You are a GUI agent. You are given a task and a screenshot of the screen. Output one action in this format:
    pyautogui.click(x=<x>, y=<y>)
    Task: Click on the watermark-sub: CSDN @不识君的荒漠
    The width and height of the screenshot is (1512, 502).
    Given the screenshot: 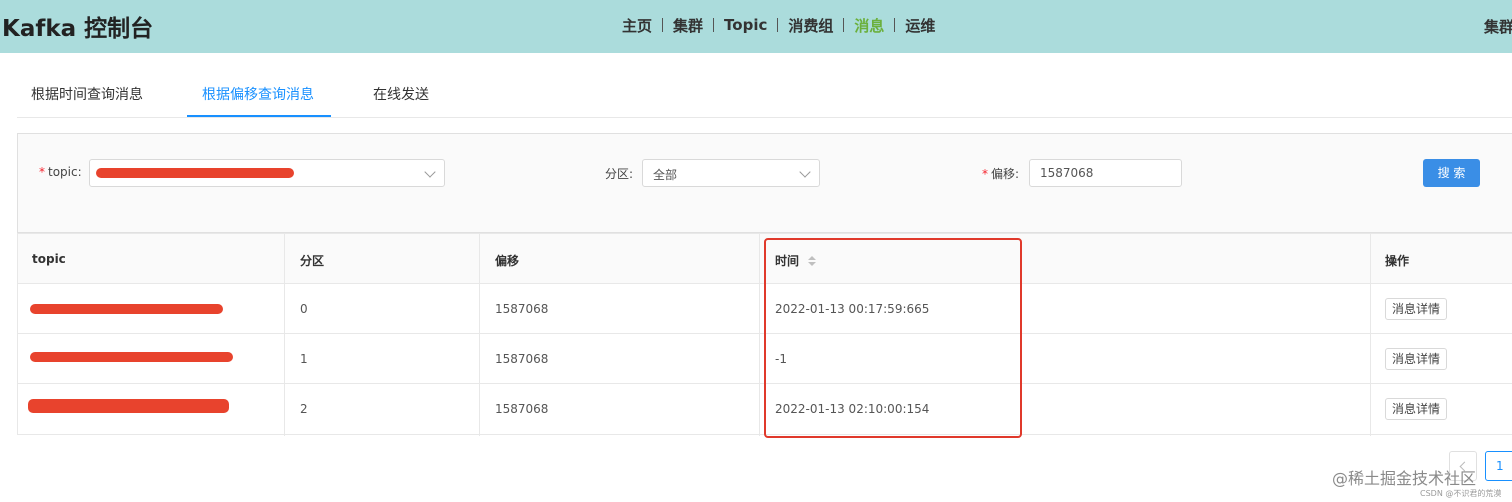 What is the action you would take?
    pyautogui.click(x=1461, y=493)
    